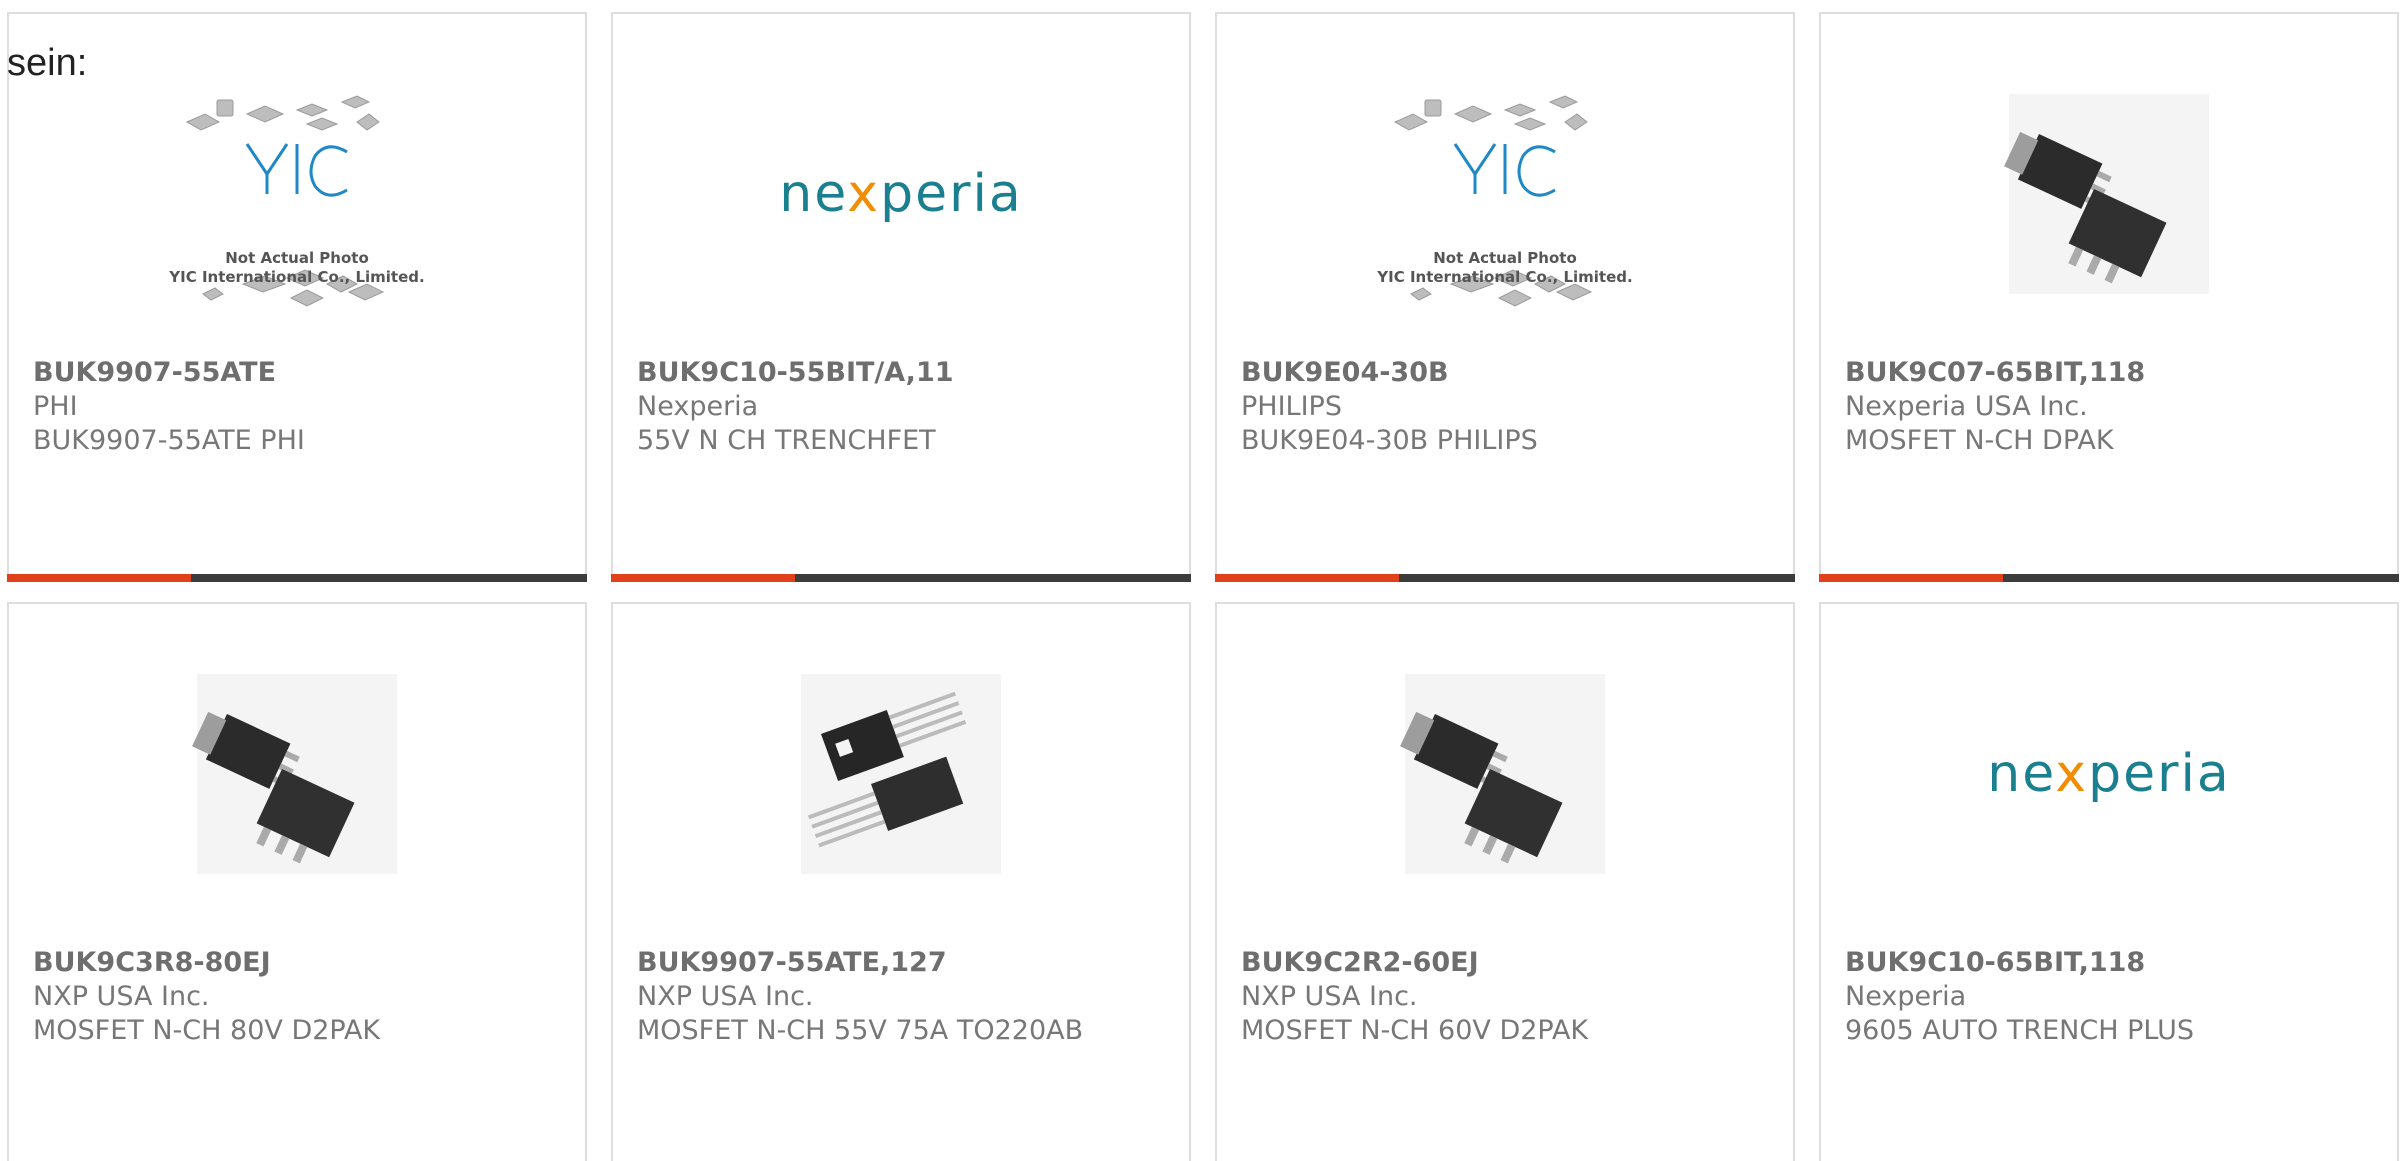  What do you see at coordinates (304, 373) in the screenshot?
I see `part-number: BUK9907-55ATE` at bounding box center [304, 373].